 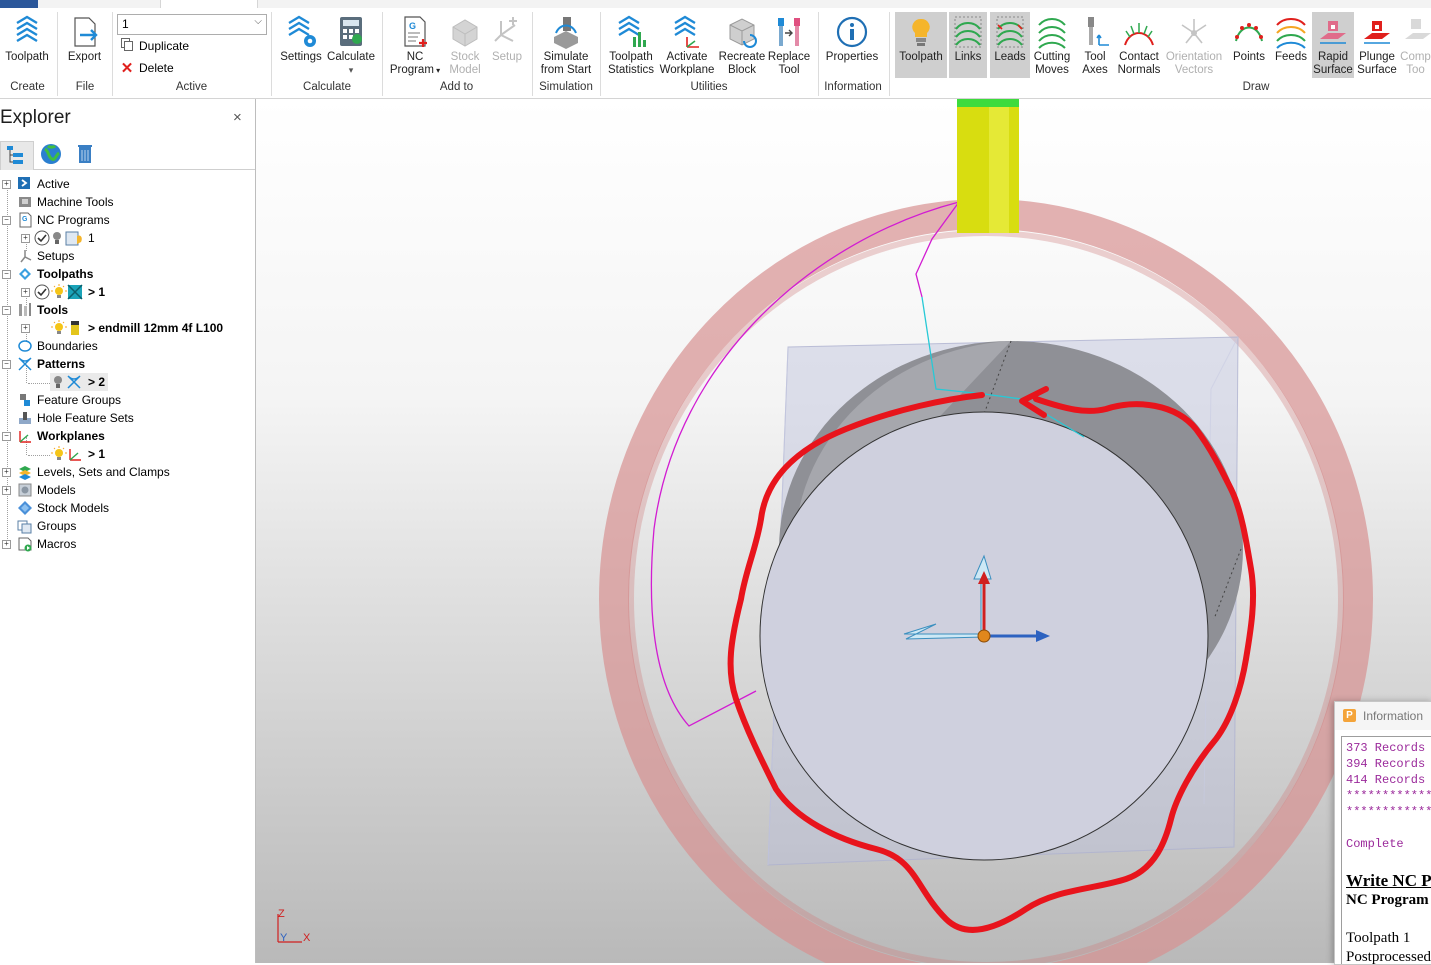 What do you see at coordinates (351, 44) in the screenshot?
I see `calculate-button: Calculate ▾` at bounding box center [351, 44].